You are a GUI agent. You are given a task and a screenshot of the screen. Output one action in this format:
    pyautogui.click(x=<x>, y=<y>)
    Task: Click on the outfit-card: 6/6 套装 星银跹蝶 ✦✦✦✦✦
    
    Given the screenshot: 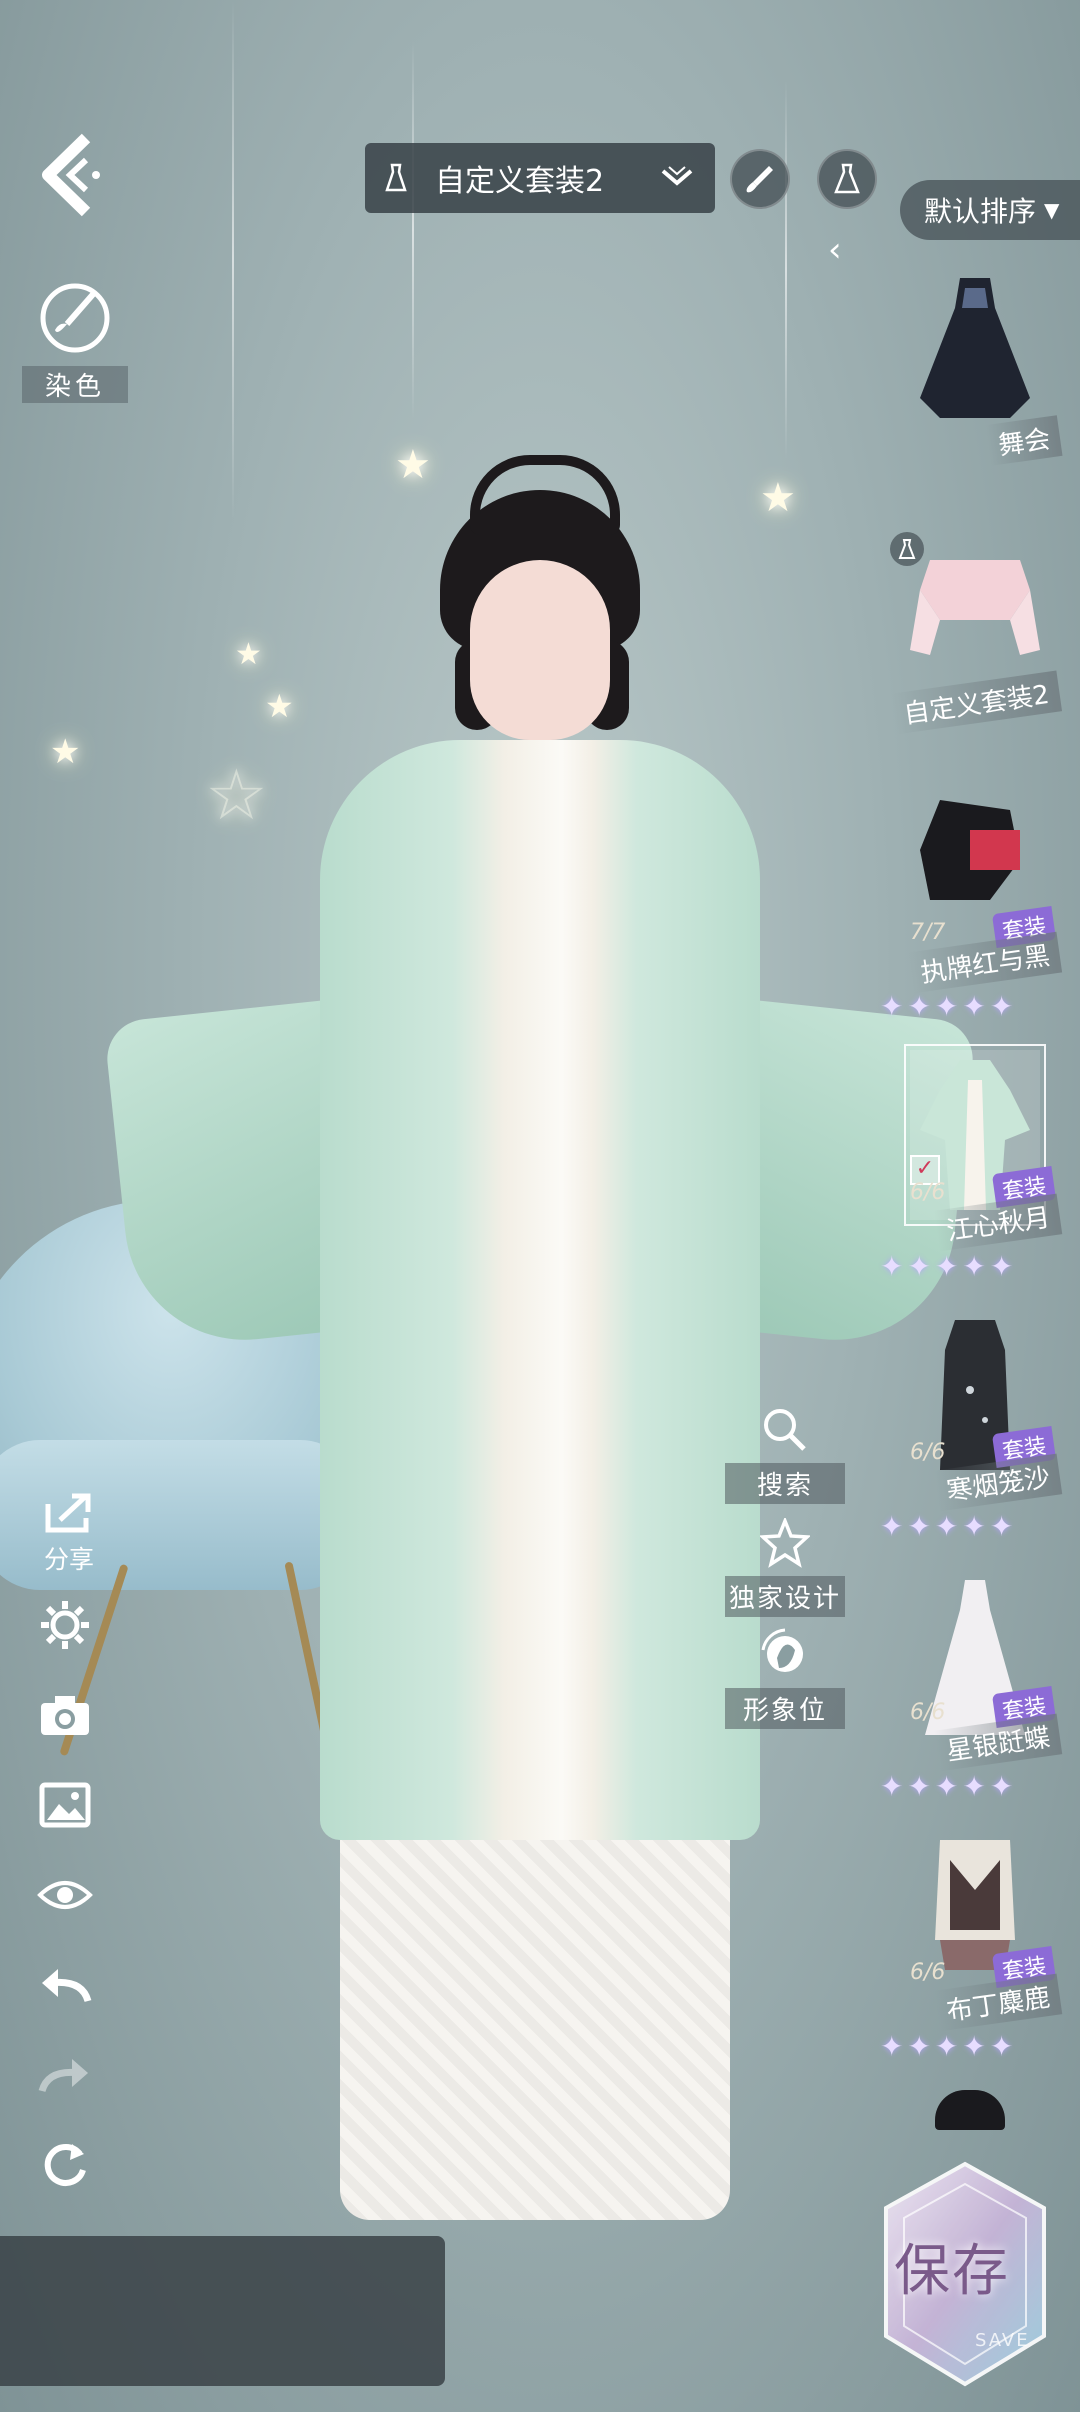 What is the action you would take?
    pyautogui.click(x=980, y=1695)
    